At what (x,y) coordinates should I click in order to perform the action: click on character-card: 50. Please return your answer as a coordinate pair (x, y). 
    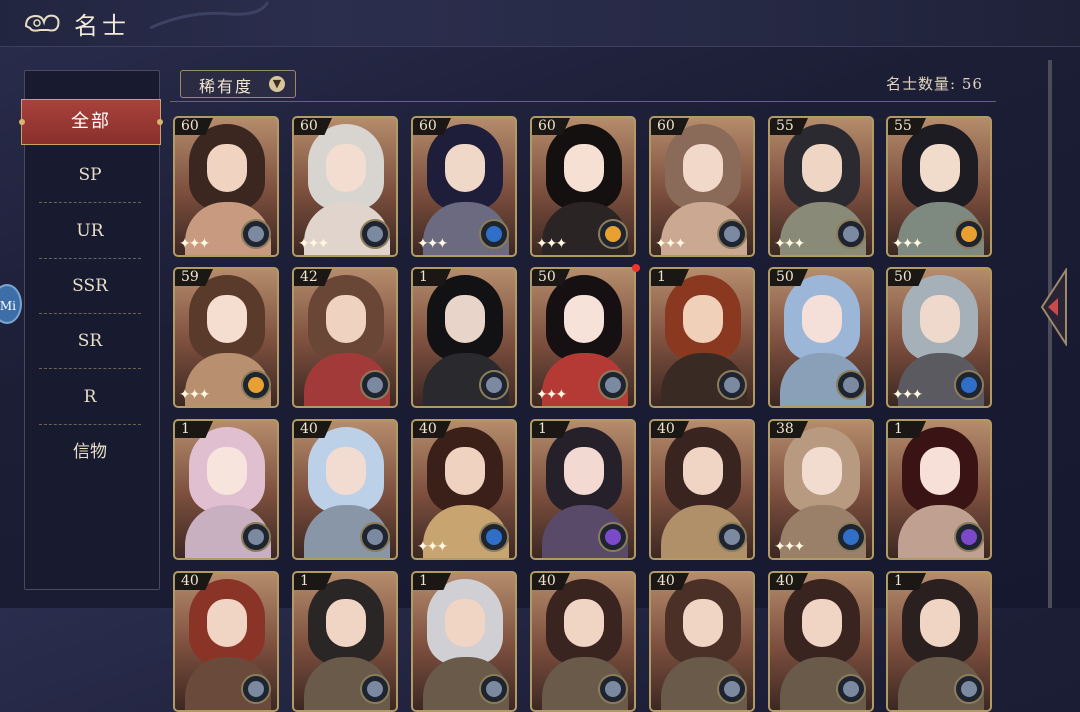
    Looking at the image, I should click on (821, 337).